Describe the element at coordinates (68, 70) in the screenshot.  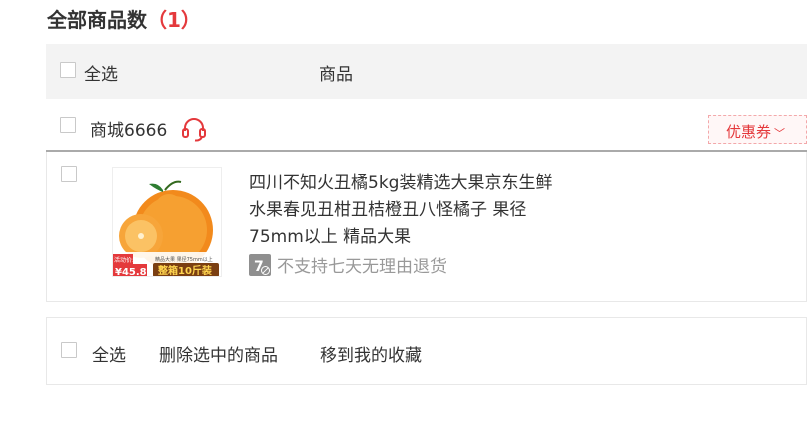
I see `select-all-checkbox-top` at that location.